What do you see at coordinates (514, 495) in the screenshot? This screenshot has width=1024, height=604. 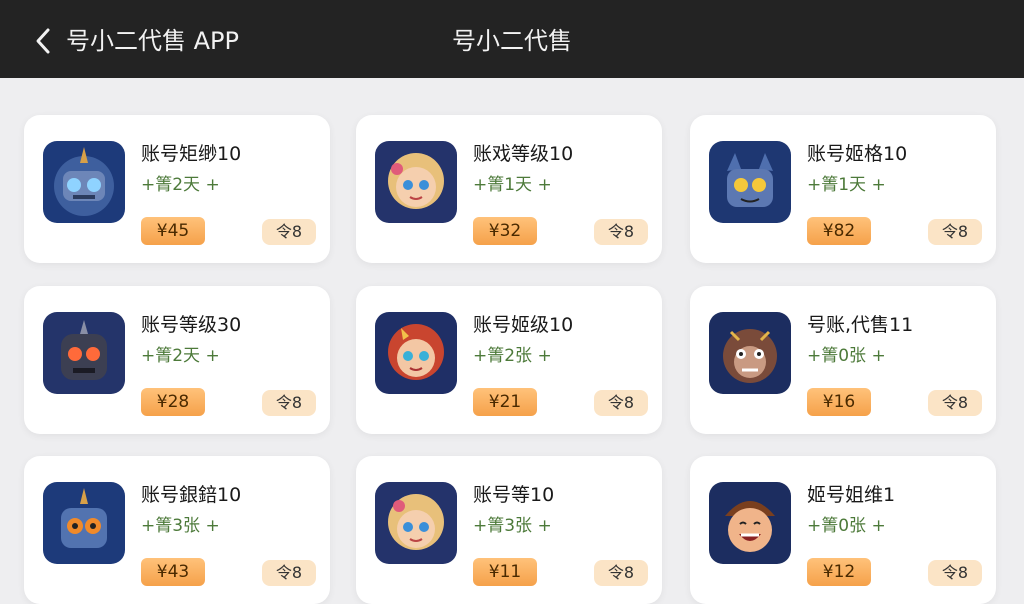 I see `listing-title: 账号等10` at bounding box center [514, 495].